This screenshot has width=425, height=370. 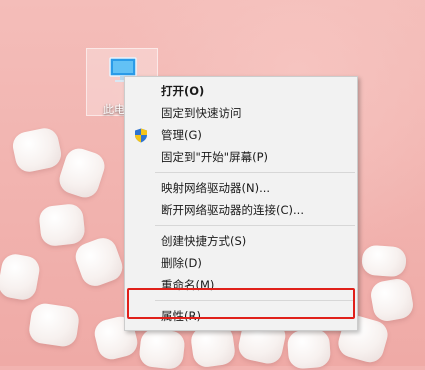 I want to click on properties-highlight-box, so click(x=241, y=303).